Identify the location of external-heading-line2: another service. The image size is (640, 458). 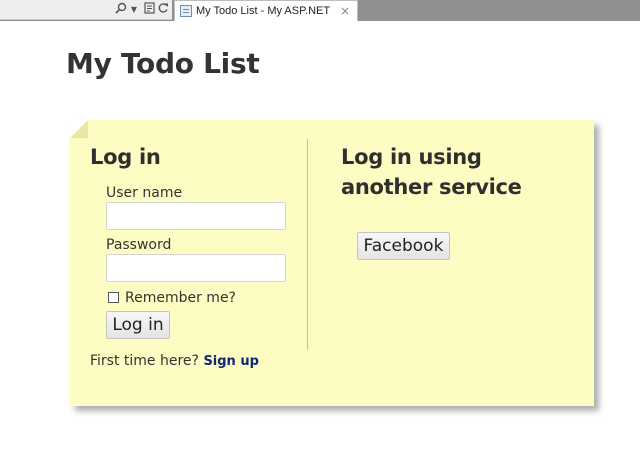
(431, 187).